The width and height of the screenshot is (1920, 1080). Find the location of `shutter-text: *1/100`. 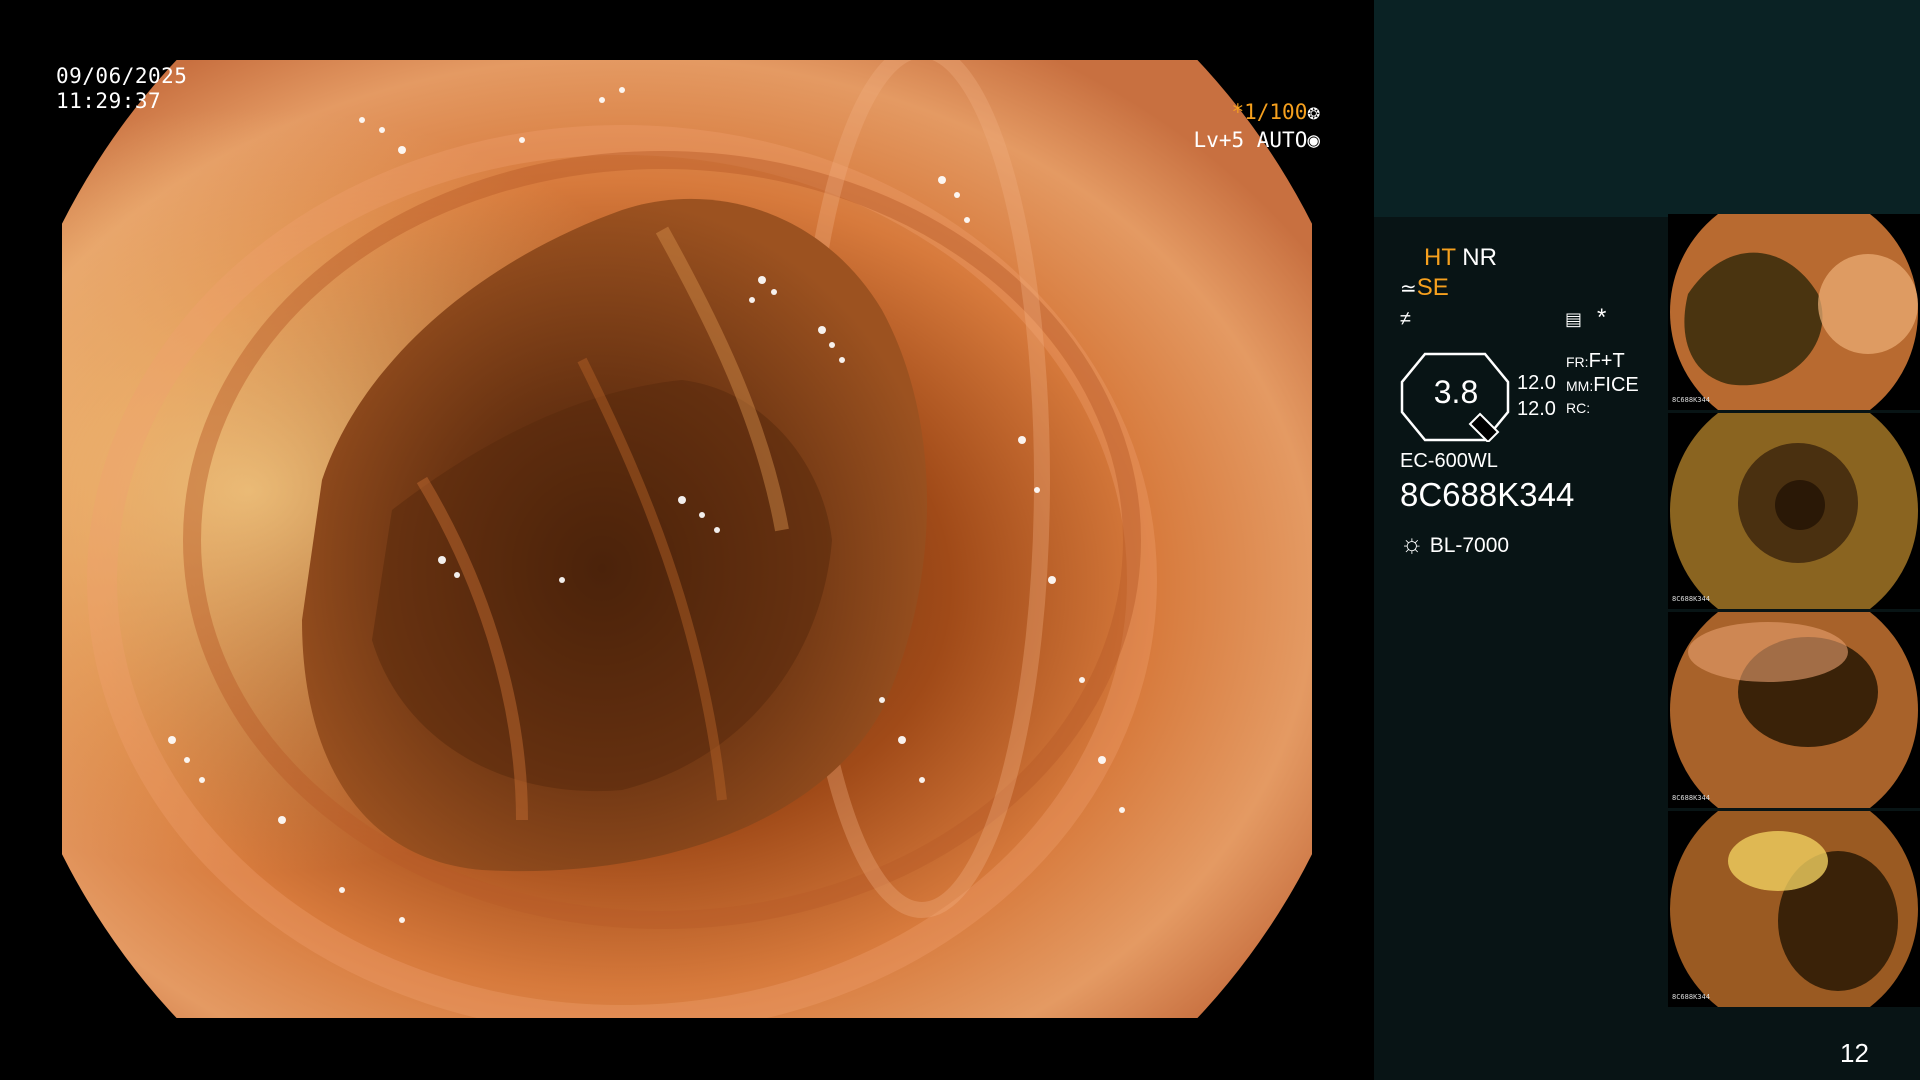

shutter-text: *1/100 is located at coordinates (1269, 112).